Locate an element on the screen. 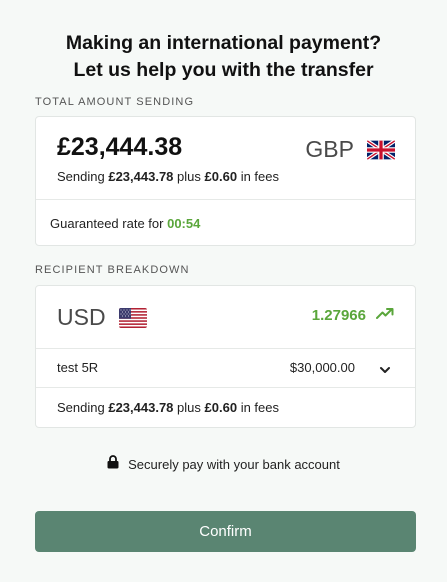  recipient-summary: Sending £23,443.78 plus £0.60 in fees is located at coordinates (168, 407).